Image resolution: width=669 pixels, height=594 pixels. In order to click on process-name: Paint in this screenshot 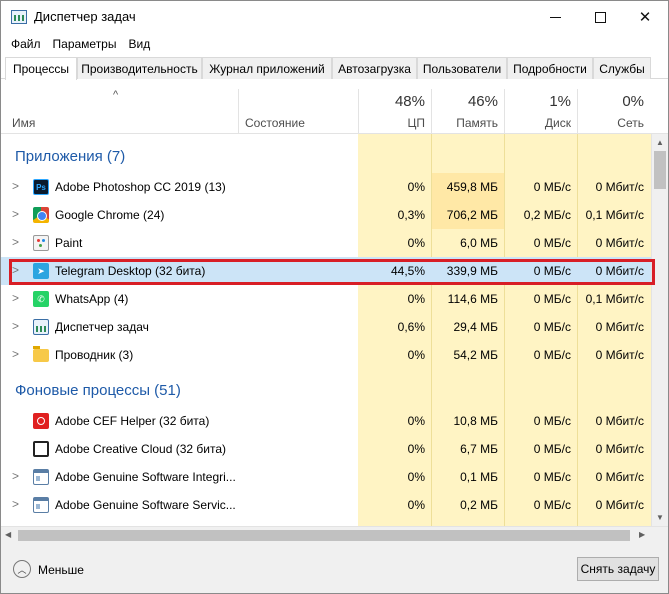, I will do `click(69, 243)`.